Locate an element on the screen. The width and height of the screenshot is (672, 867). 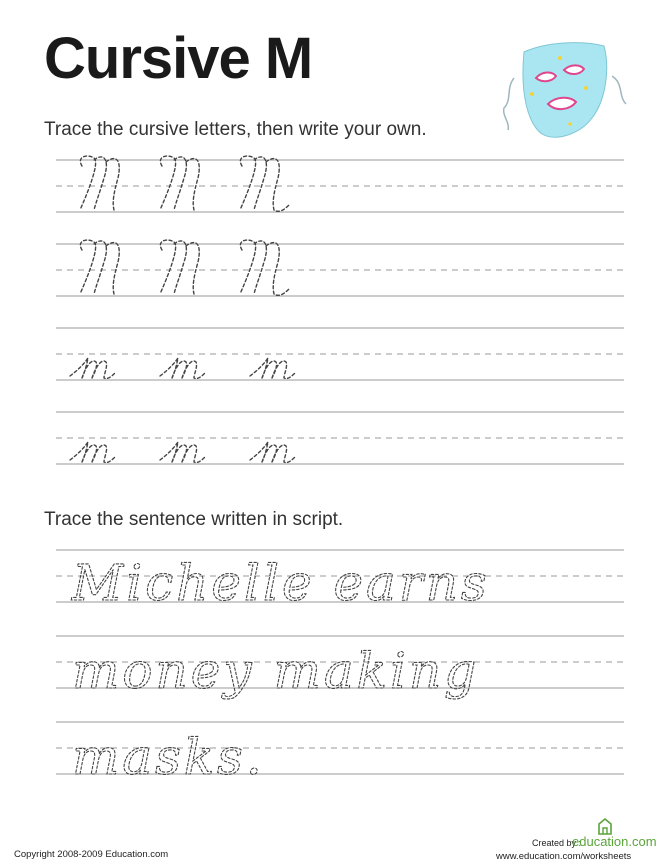
education-logo-icon is located at coordinates (605, 826).